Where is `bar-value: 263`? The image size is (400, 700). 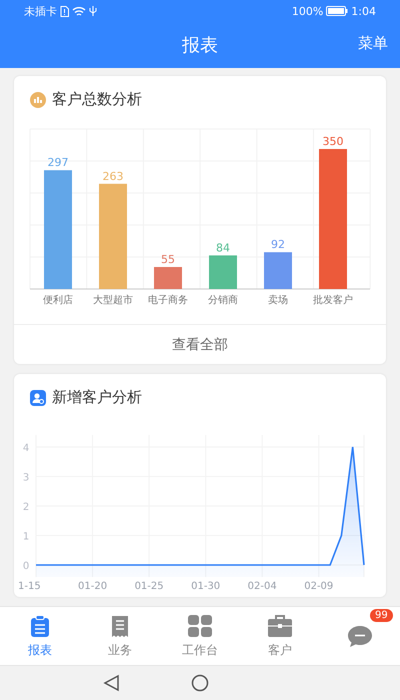
bar-value: 263 is located at coordinates (113, 176).